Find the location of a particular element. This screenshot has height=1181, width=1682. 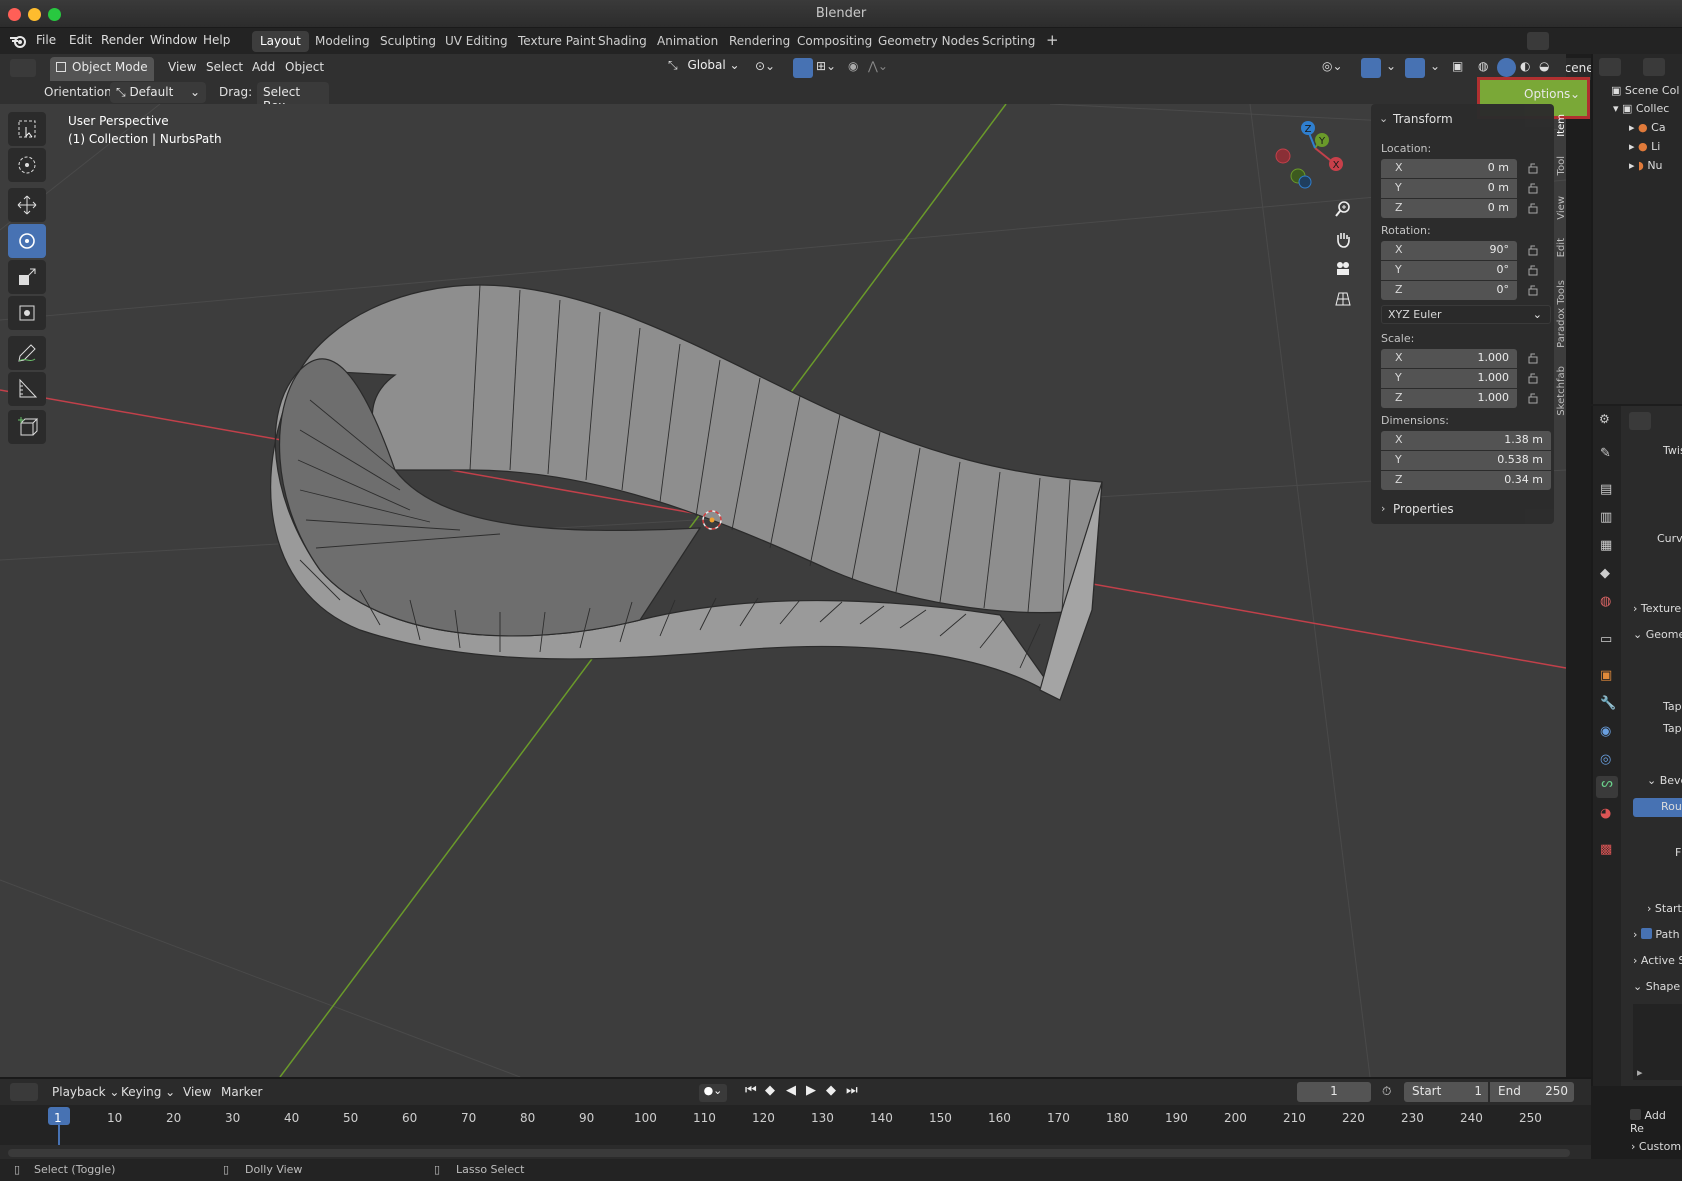

timeline-keying-menu: Keying ⌄ is located at coordinates (148, 1092).